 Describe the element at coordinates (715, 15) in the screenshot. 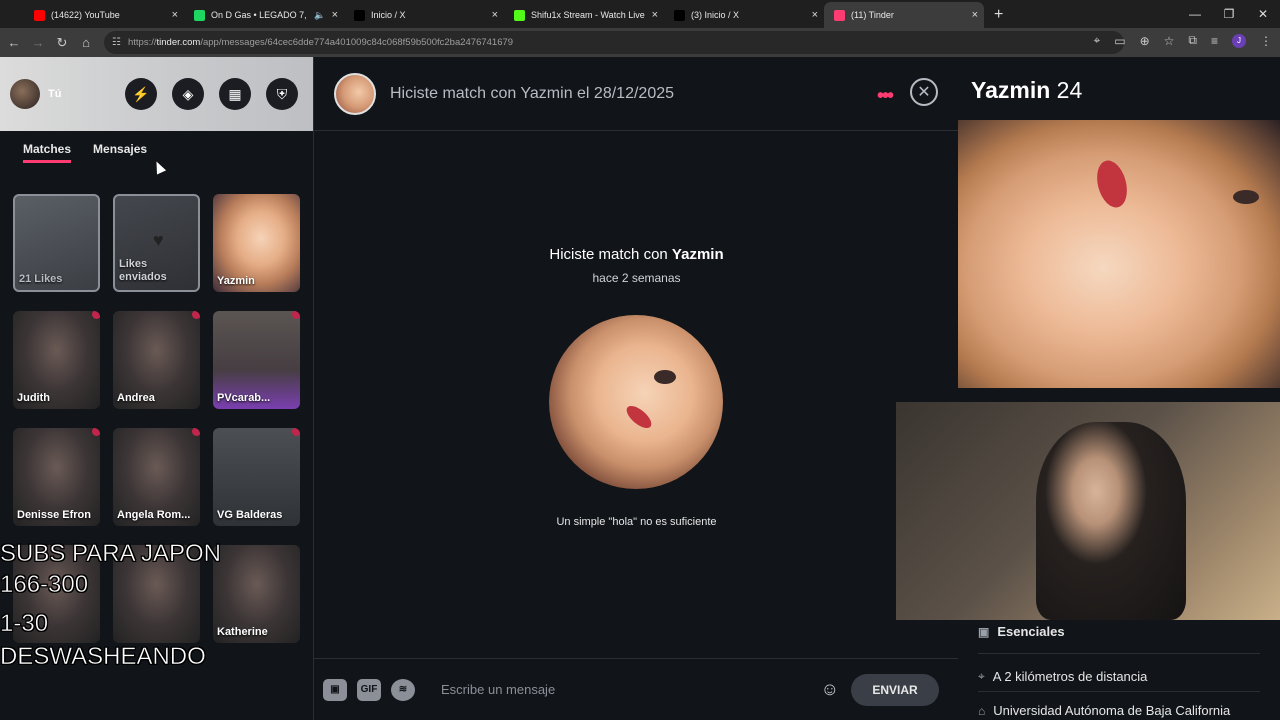

I see `tab-title: (3) Inicio / X` at that location.